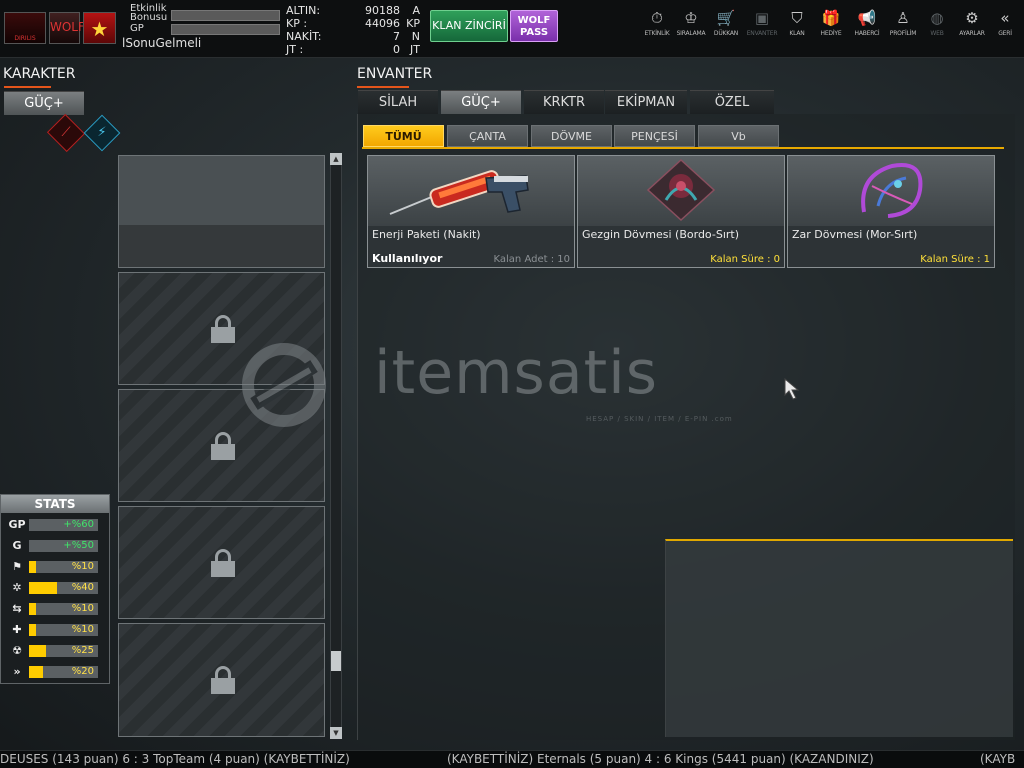 The image size is (1024, 768). Describe the element at coordinates (797, 28) in the screenshot. I see `nav-clan: ⛉ KLAN` at that location.